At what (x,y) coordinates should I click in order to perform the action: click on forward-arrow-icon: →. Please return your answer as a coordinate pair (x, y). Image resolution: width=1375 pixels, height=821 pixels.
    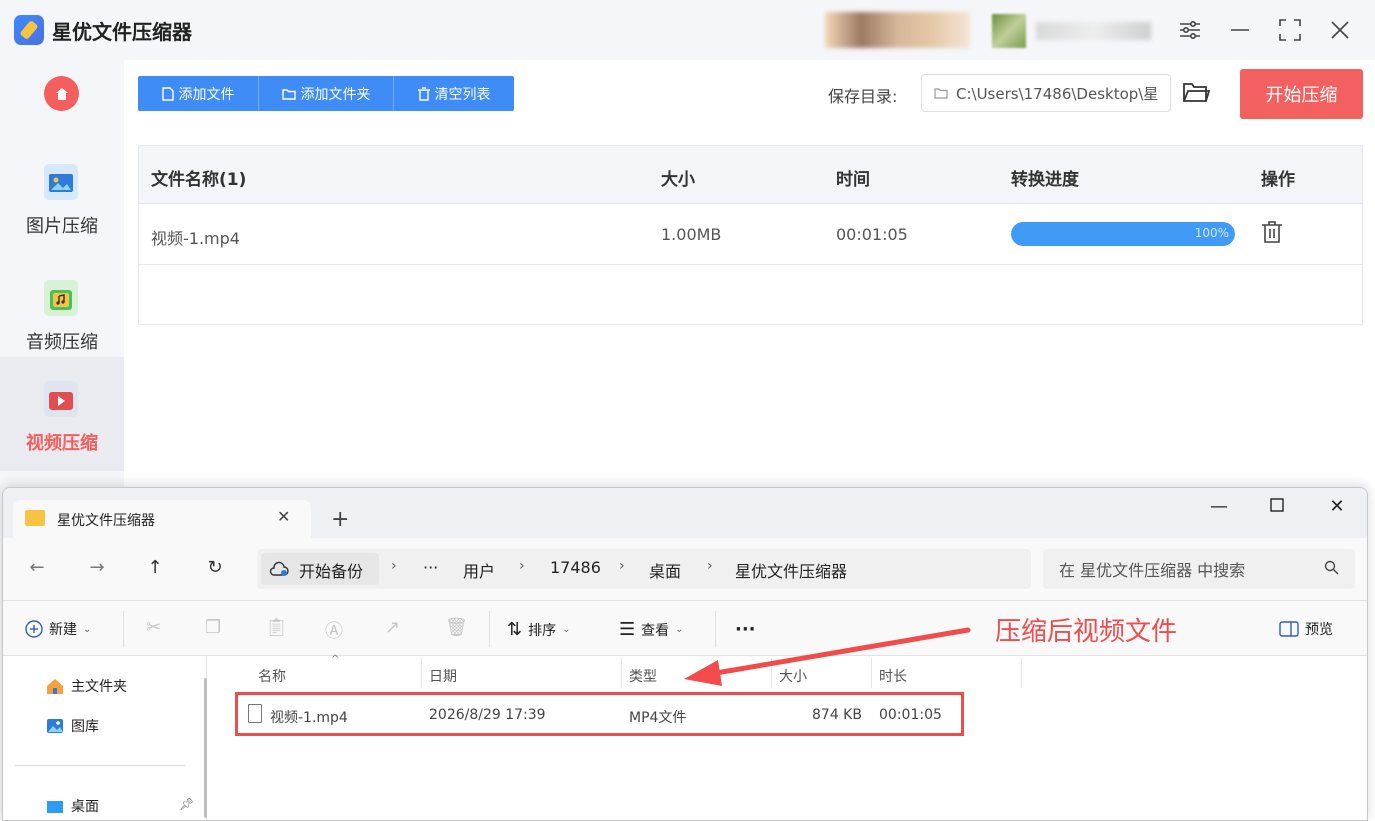
    Looking at the image, I should click on (97, 567).